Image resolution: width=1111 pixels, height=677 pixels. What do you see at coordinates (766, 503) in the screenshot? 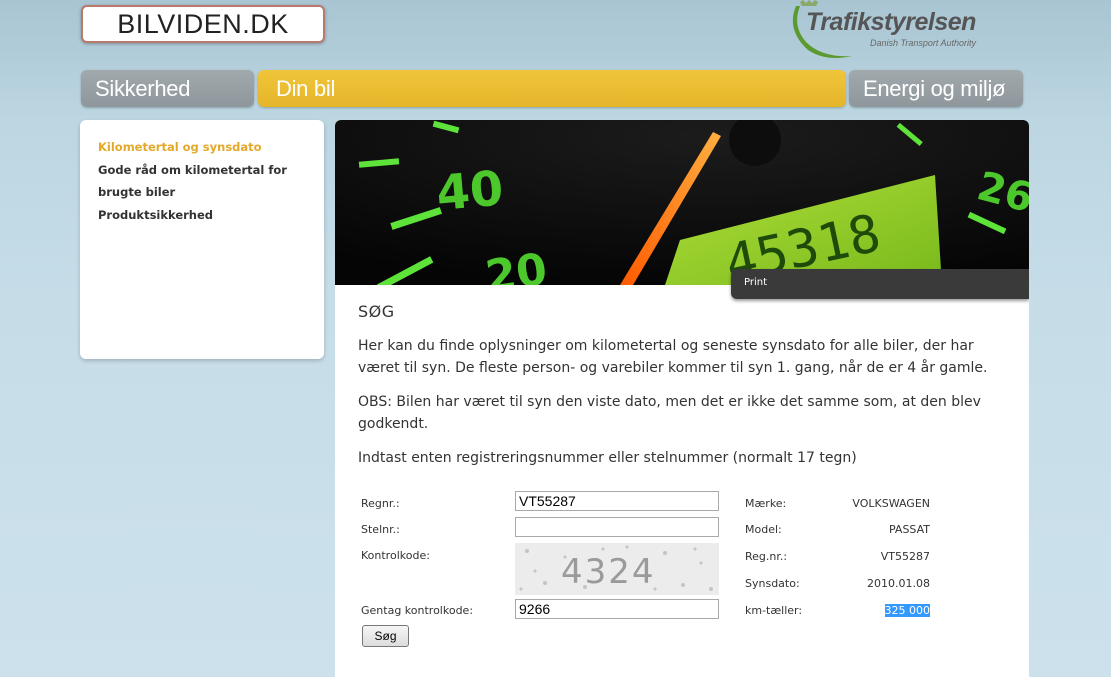
I see `maerke-label: Mærke:` at bounding box center [766, 503].